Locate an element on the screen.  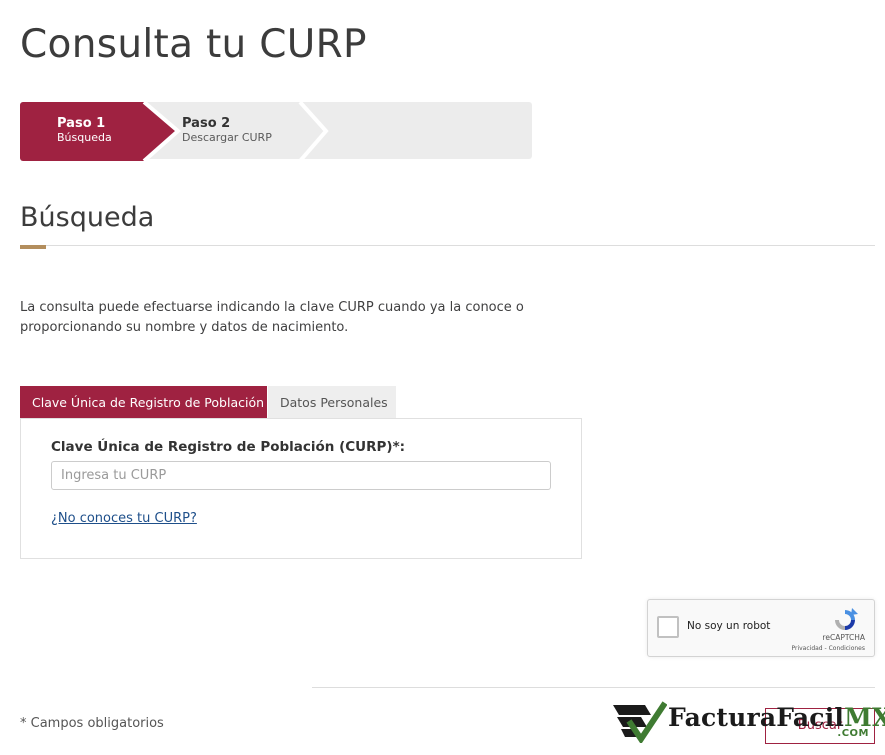
section-divider is located at coordinates (447, 245).